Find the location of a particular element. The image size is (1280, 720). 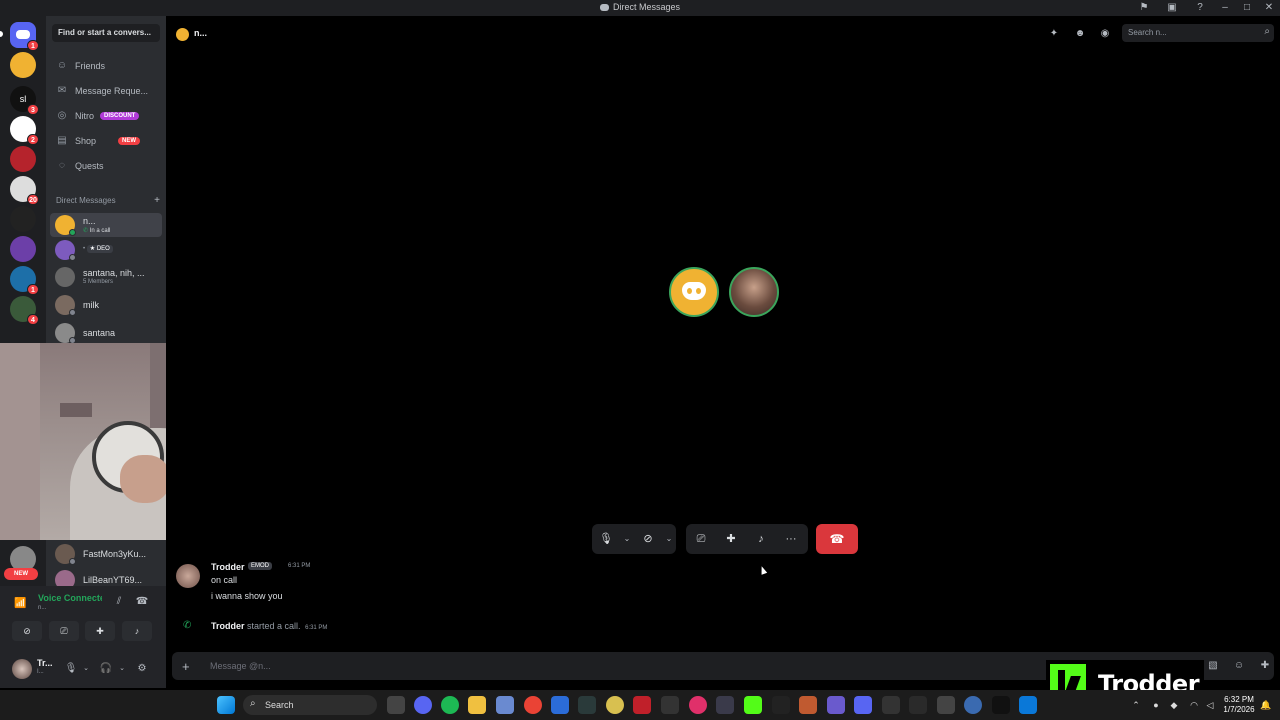

noise-suppression-icon: ⫽ is located at coordinates (119, 602).